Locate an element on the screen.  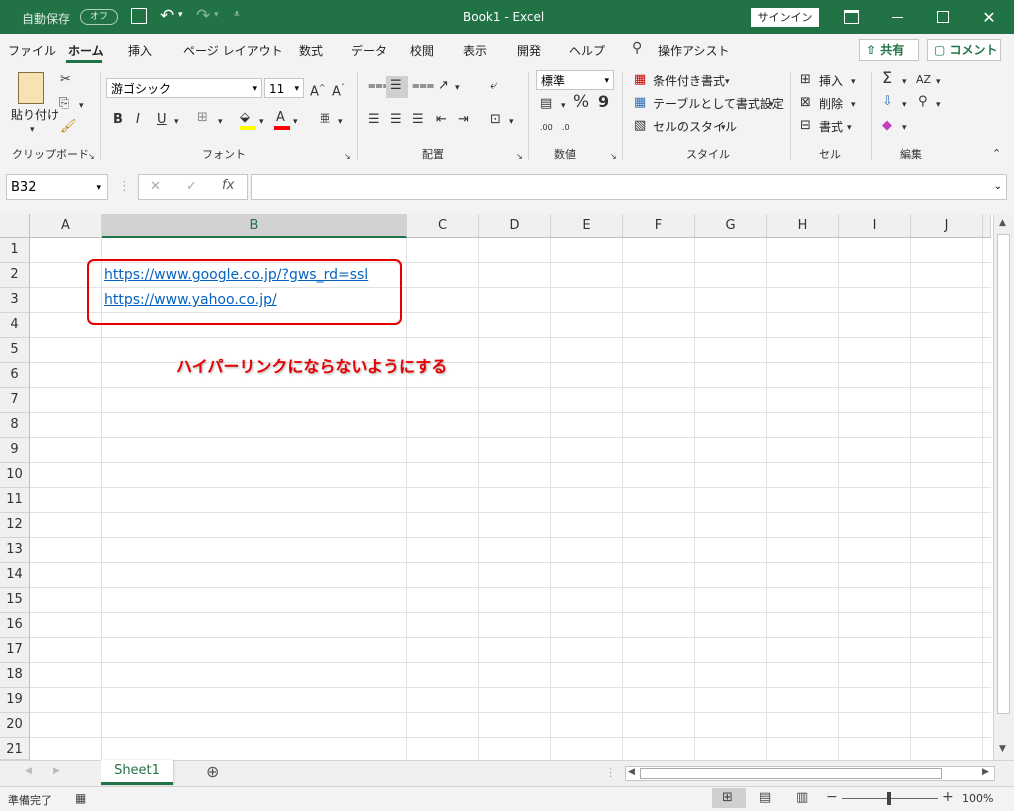
fill-color-icon: ⬙ is located at coordinates (245, 118).